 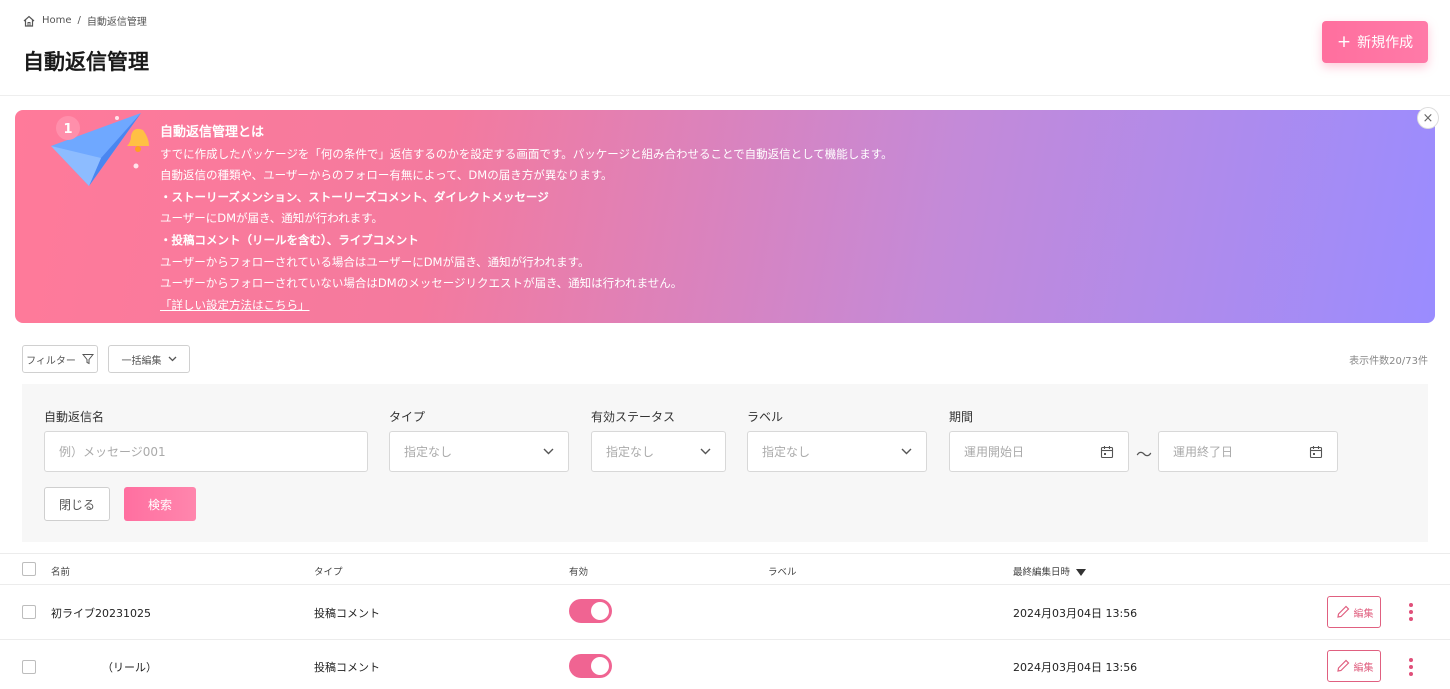 What do you see at coordinates (1042, 572) in the screenshot?
I see `header-updated-label: 最終編集日時` at bounding box center [1042, 572].